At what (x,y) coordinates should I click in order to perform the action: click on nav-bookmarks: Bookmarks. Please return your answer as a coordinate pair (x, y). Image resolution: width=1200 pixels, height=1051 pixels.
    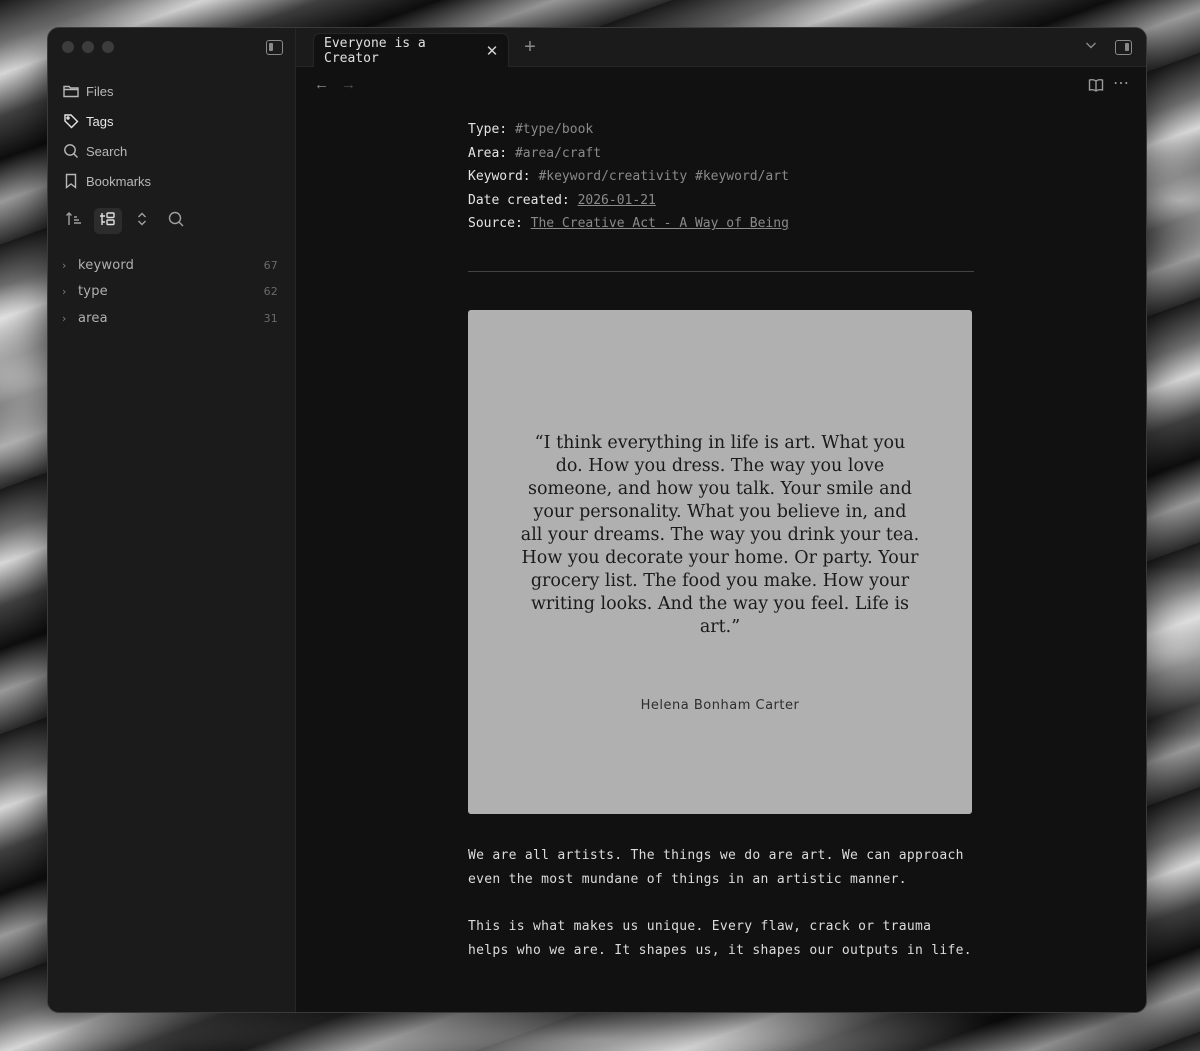
    Looking at the image, I should click on (172, 181).